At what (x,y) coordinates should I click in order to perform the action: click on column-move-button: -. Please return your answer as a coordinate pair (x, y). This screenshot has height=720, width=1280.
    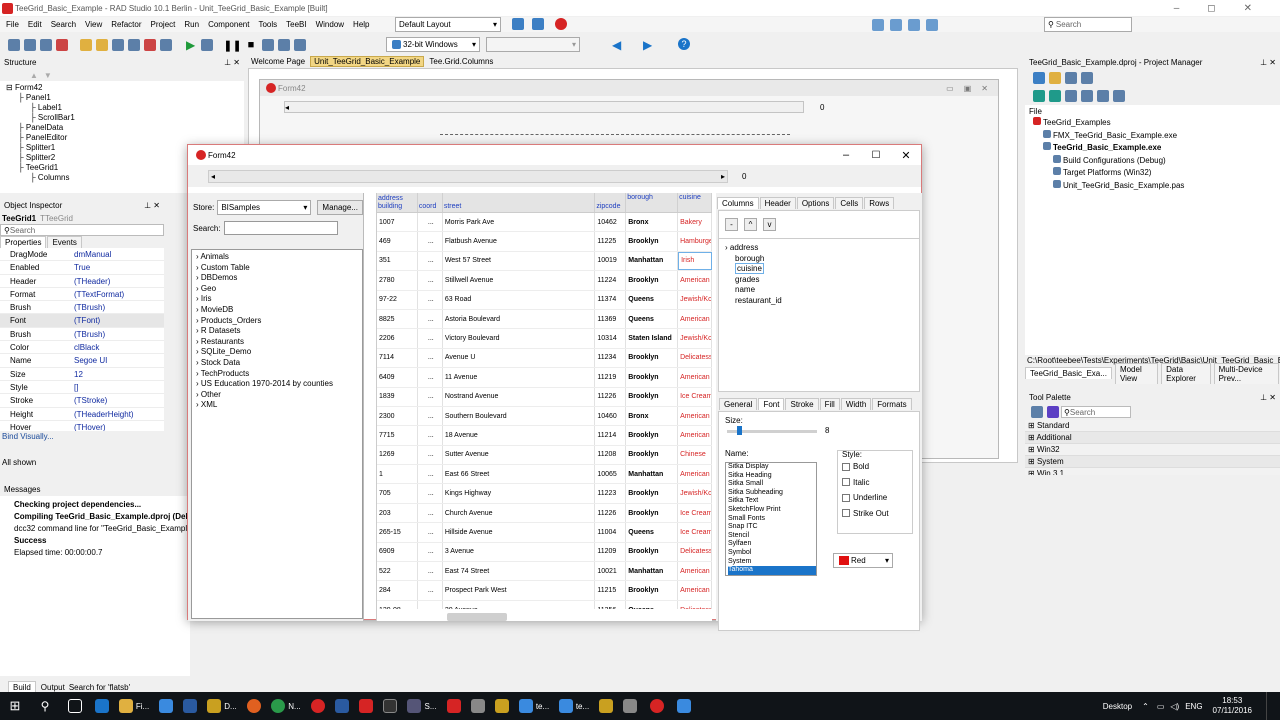
    Looking at the image, I should click on (731, 224).